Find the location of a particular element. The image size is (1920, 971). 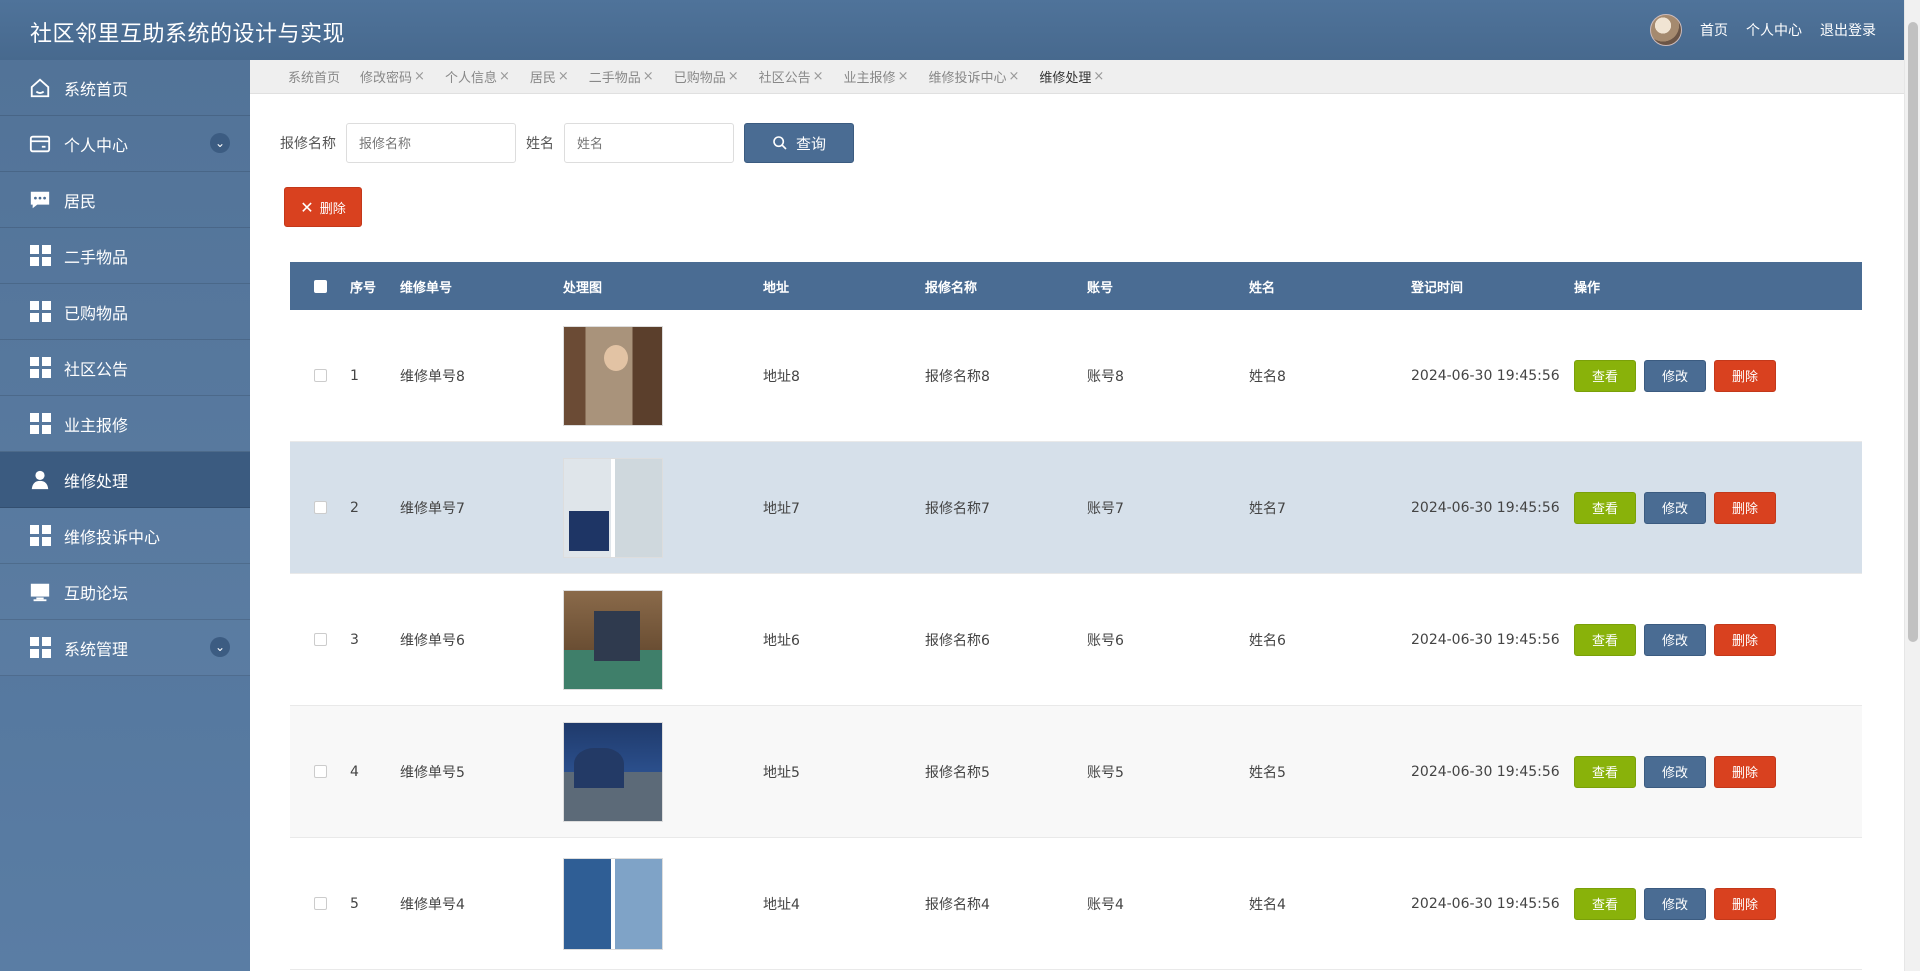

repair-order-no: 维修单号7 is located at coordinates (432, 508).